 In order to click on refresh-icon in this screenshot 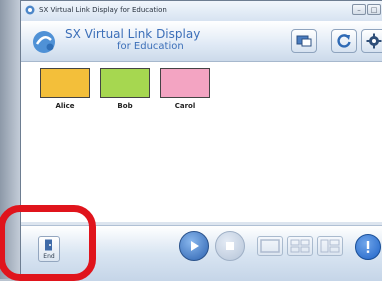, I will do `click(344, 41)`.